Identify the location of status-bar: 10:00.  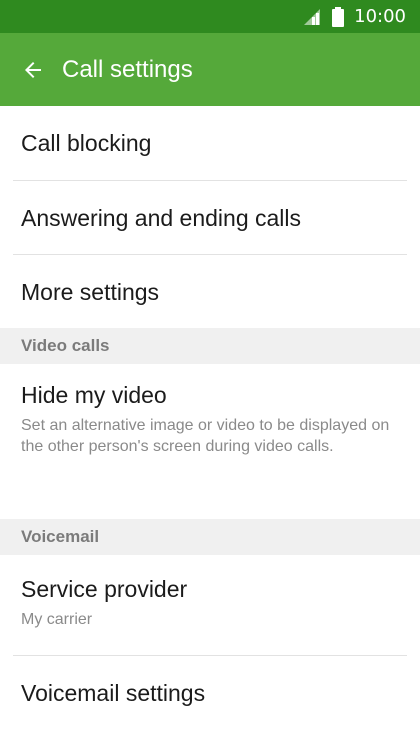
(210, 16).